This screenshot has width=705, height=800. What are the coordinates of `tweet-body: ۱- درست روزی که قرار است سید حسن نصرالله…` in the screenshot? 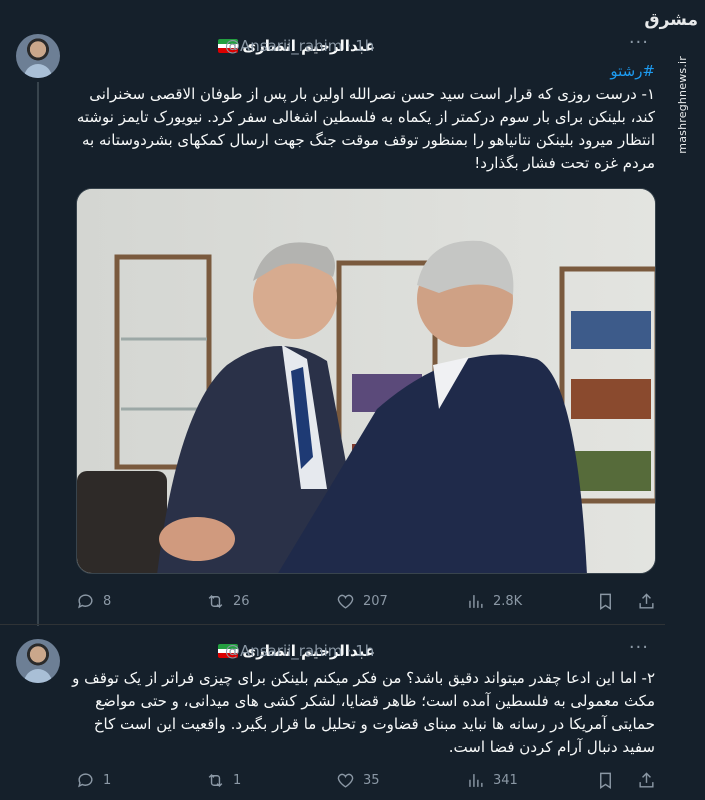 It's located at (365, 128).